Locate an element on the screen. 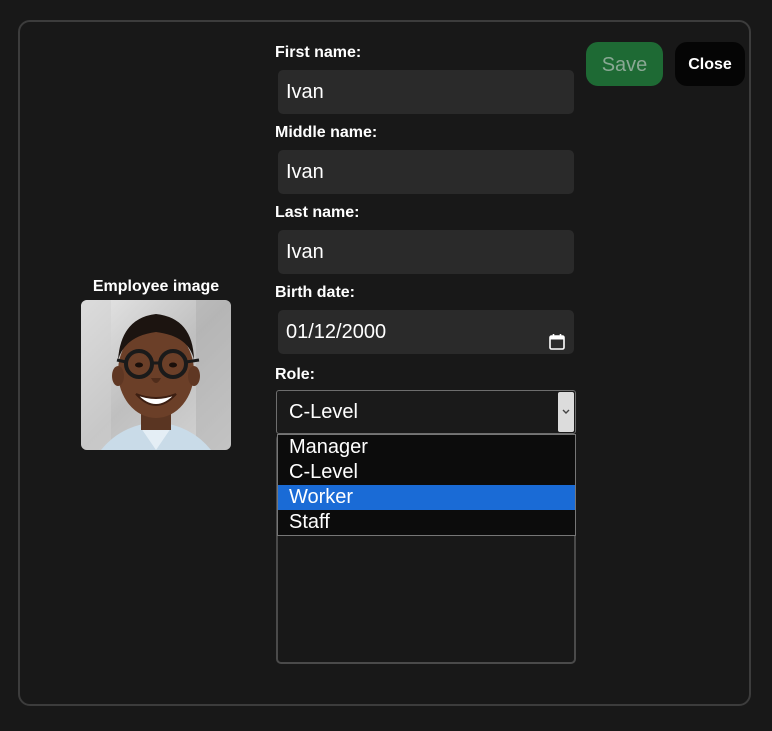 This screenshot has height=731, width=772. role-label: Role: is located at coordinates (295, 374).